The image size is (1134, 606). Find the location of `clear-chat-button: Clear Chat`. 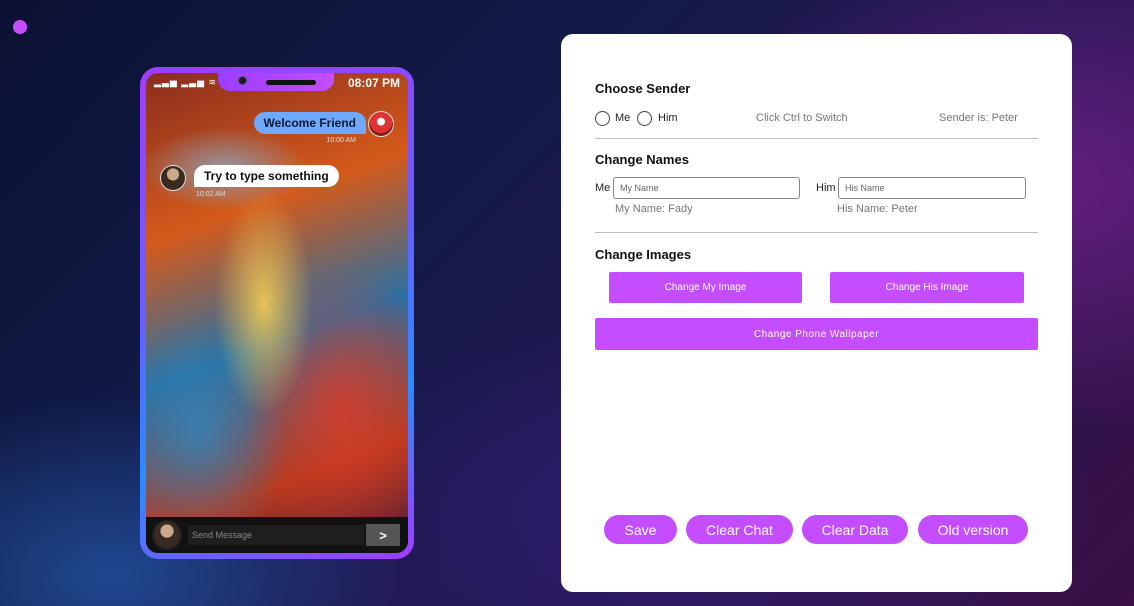

clear-chat-button: Clear Chat is located at coordinates (739, 529).